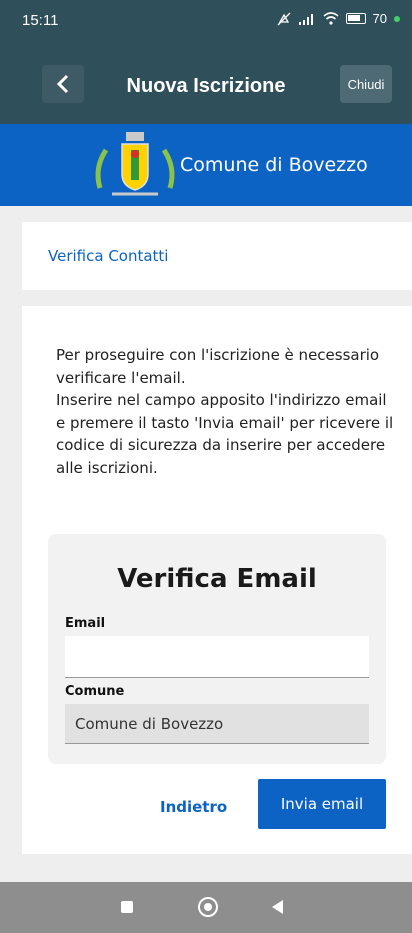 The image size is (412, 933). What do you see at coordinates (217, 256) in the screenshot?
I see `section-header-card: Verifica Contatti` at bounding box center [217, 256].